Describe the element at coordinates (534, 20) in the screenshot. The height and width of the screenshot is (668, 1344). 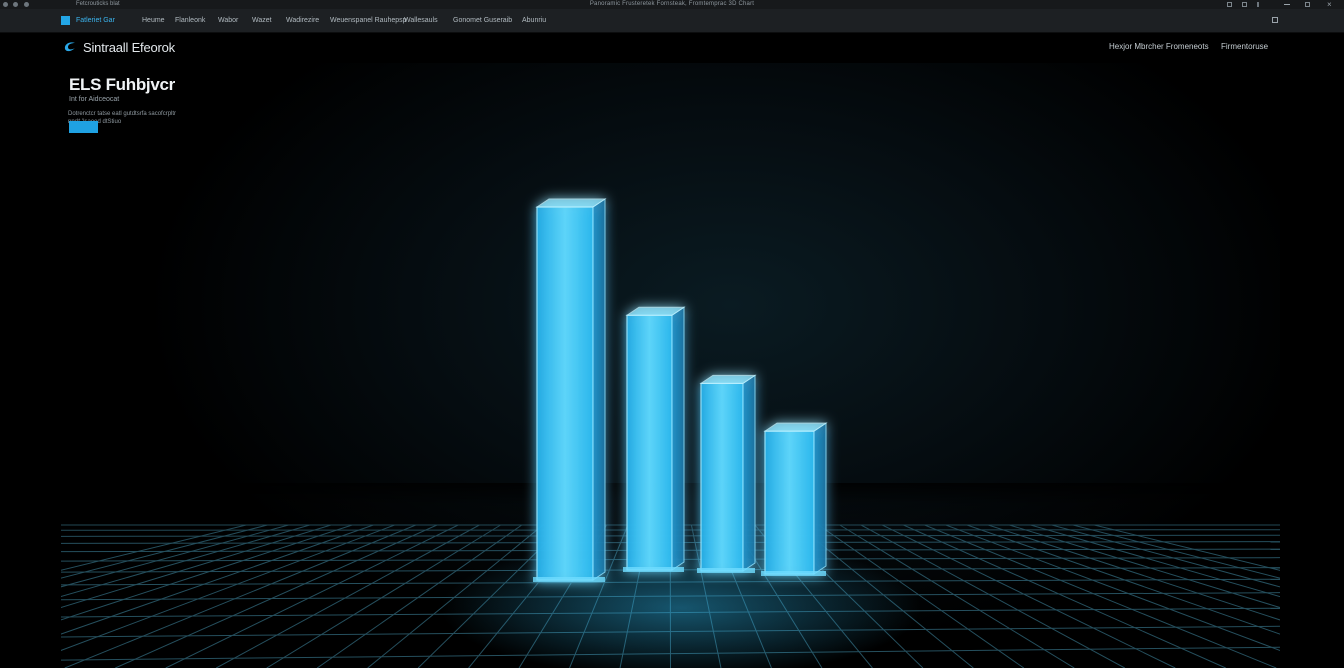
I see `tab-item: Abunriu` at that location.